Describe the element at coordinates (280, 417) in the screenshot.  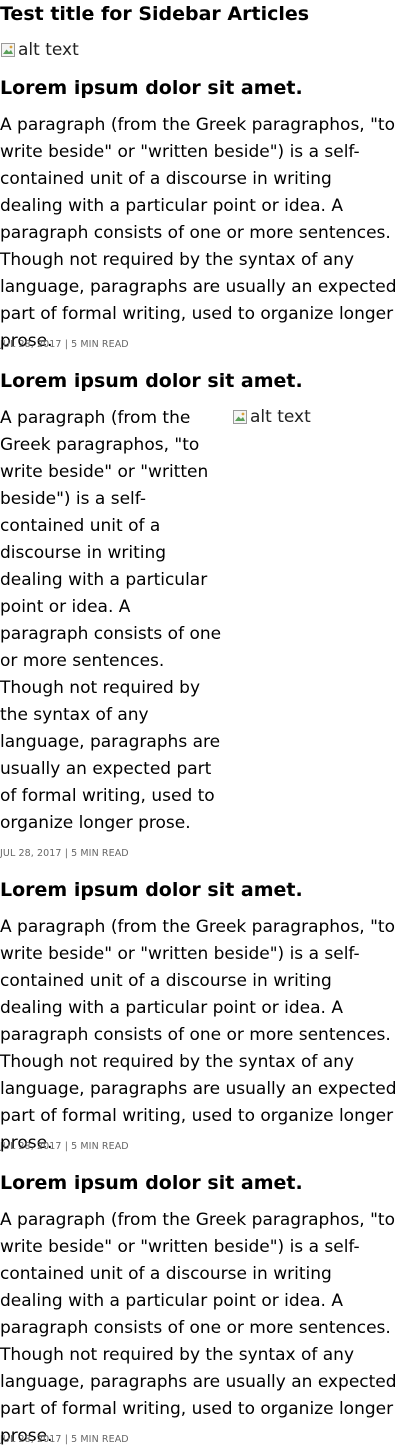
I see `article-image-alt: alt text` at that location.